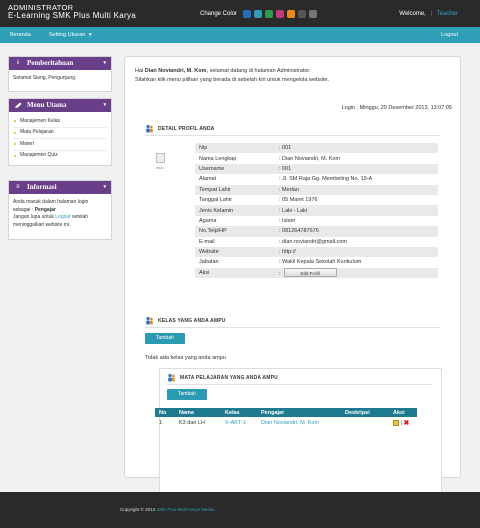  What do you see at coordinates (160, 167) in the screenshot?
I see `photo-caption: mun` at bounding box center [160, 167].